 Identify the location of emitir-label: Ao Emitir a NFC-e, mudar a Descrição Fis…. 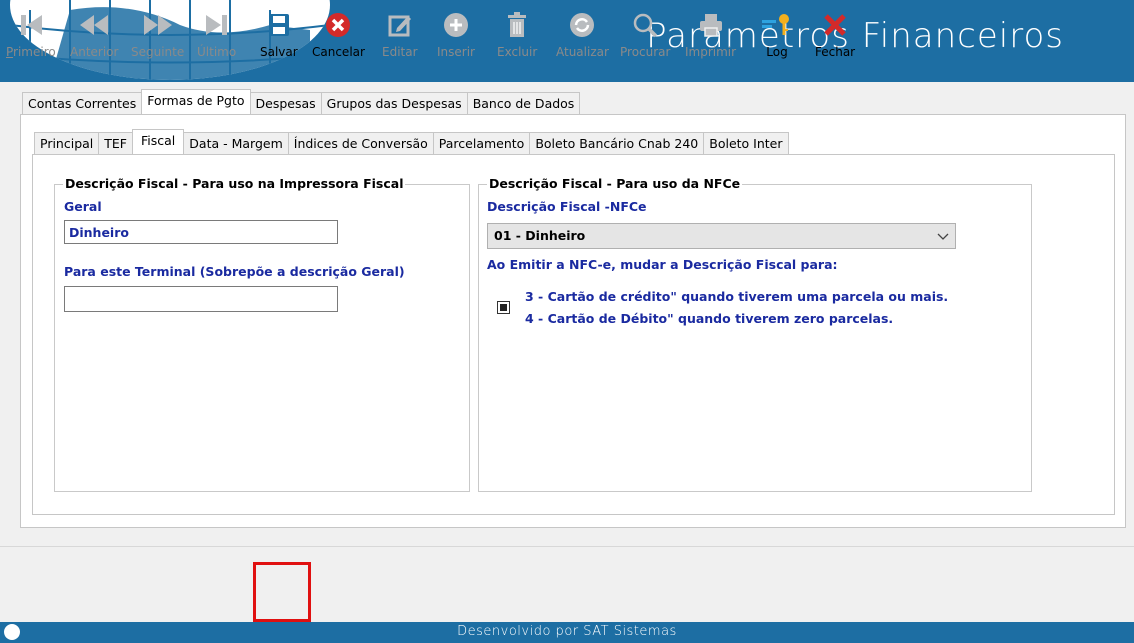
(662, 264).